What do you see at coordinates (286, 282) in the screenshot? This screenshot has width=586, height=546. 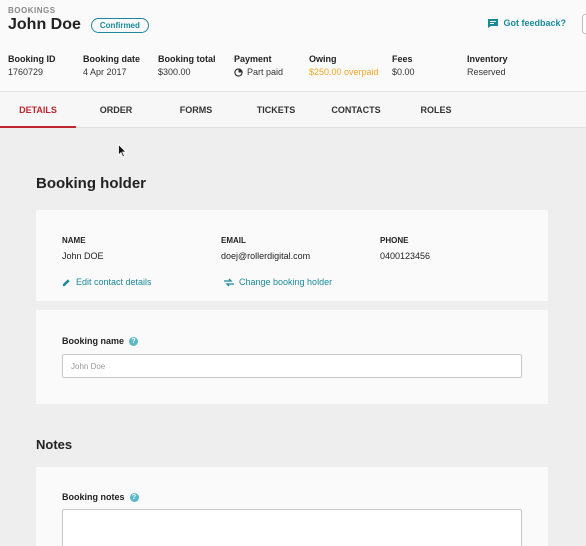 I see `change-holder-label: Change booking holder` at bounding box center [286, 282].